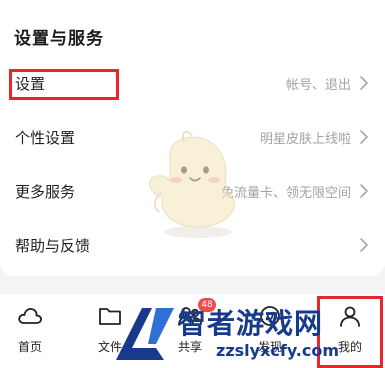 Image resolution: width=385 pixels, height=368 pixels. What do you see at coordinates (110, 331) in the screenshot?
I see `nav-files: 文件` at bounding box center [110, 331].